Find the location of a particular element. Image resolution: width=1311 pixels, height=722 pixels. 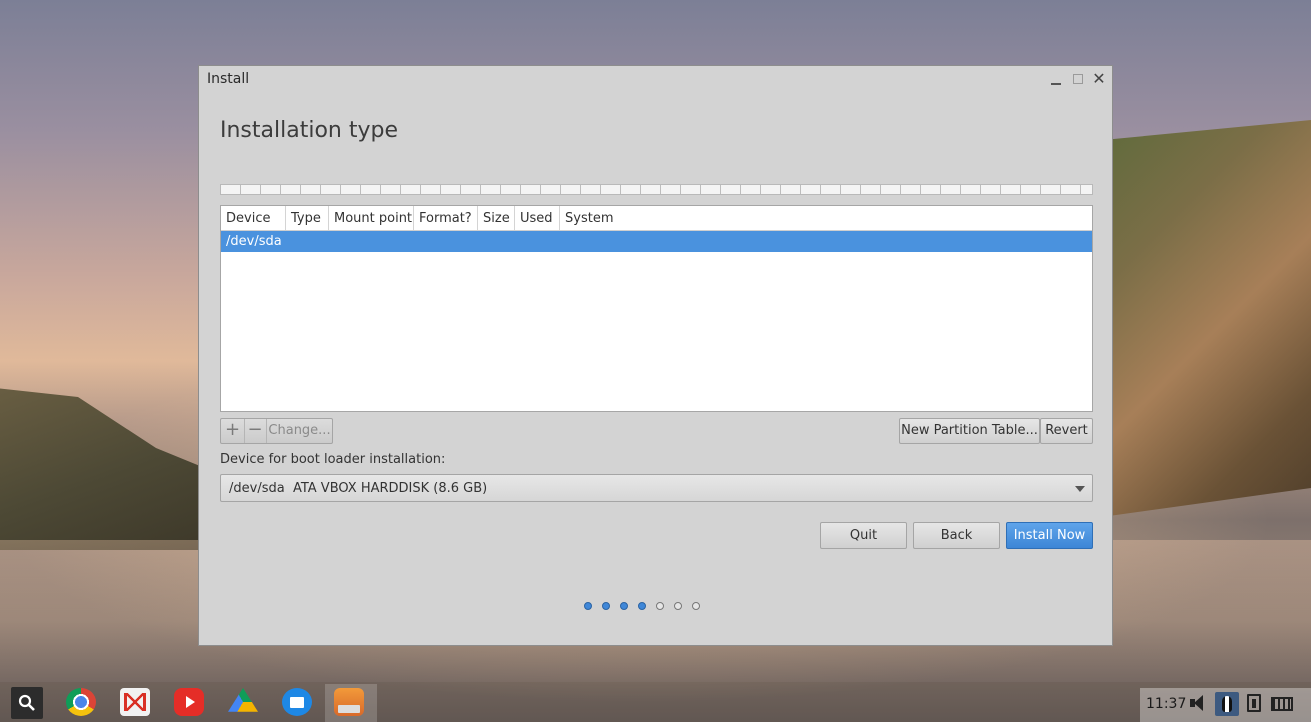

clock: 11:37 is located at coordinates (1166, 704).